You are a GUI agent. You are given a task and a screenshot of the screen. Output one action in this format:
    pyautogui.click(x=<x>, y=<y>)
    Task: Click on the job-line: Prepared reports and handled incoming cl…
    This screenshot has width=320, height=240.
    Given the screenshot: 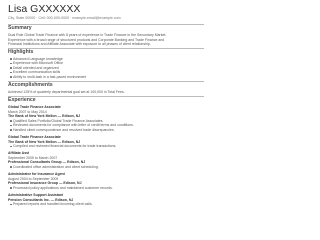 What is the action you would take?
    pyautogui.click(x=53, y=204)
    